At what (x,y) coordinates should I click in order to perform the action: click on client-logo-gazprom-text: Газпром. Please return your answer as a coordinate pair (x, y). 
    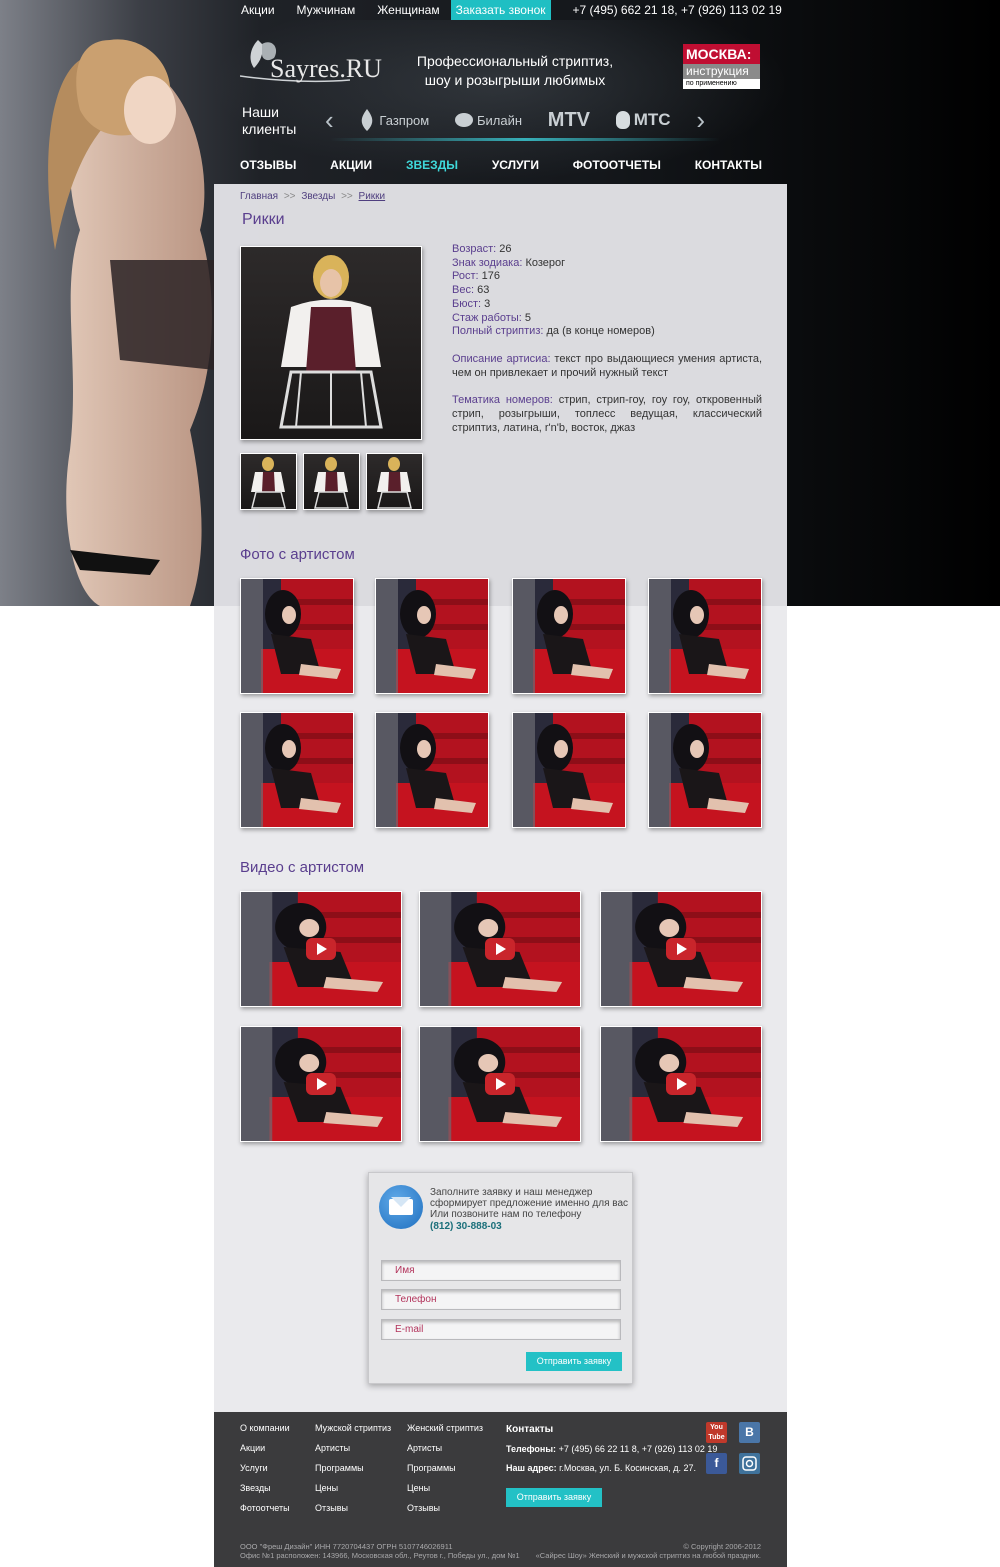
    Looking at the image, I should click on (404, 120).